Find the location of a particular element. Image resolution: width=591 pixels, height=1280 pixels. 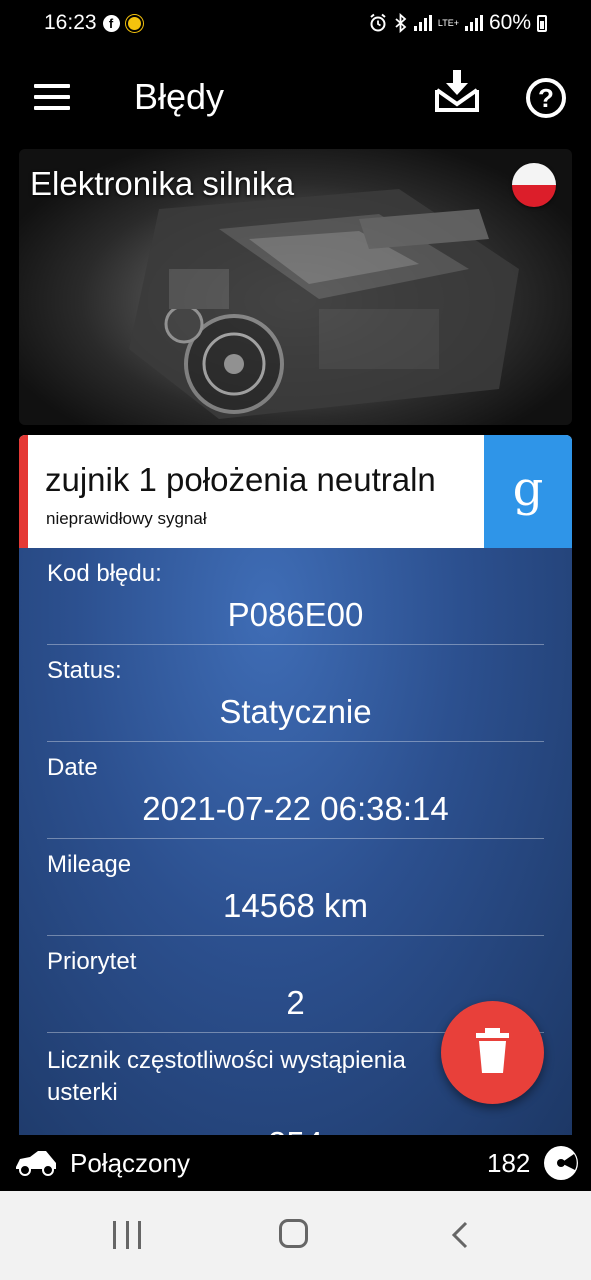

car-icon is located at coordinates (36, 1163).